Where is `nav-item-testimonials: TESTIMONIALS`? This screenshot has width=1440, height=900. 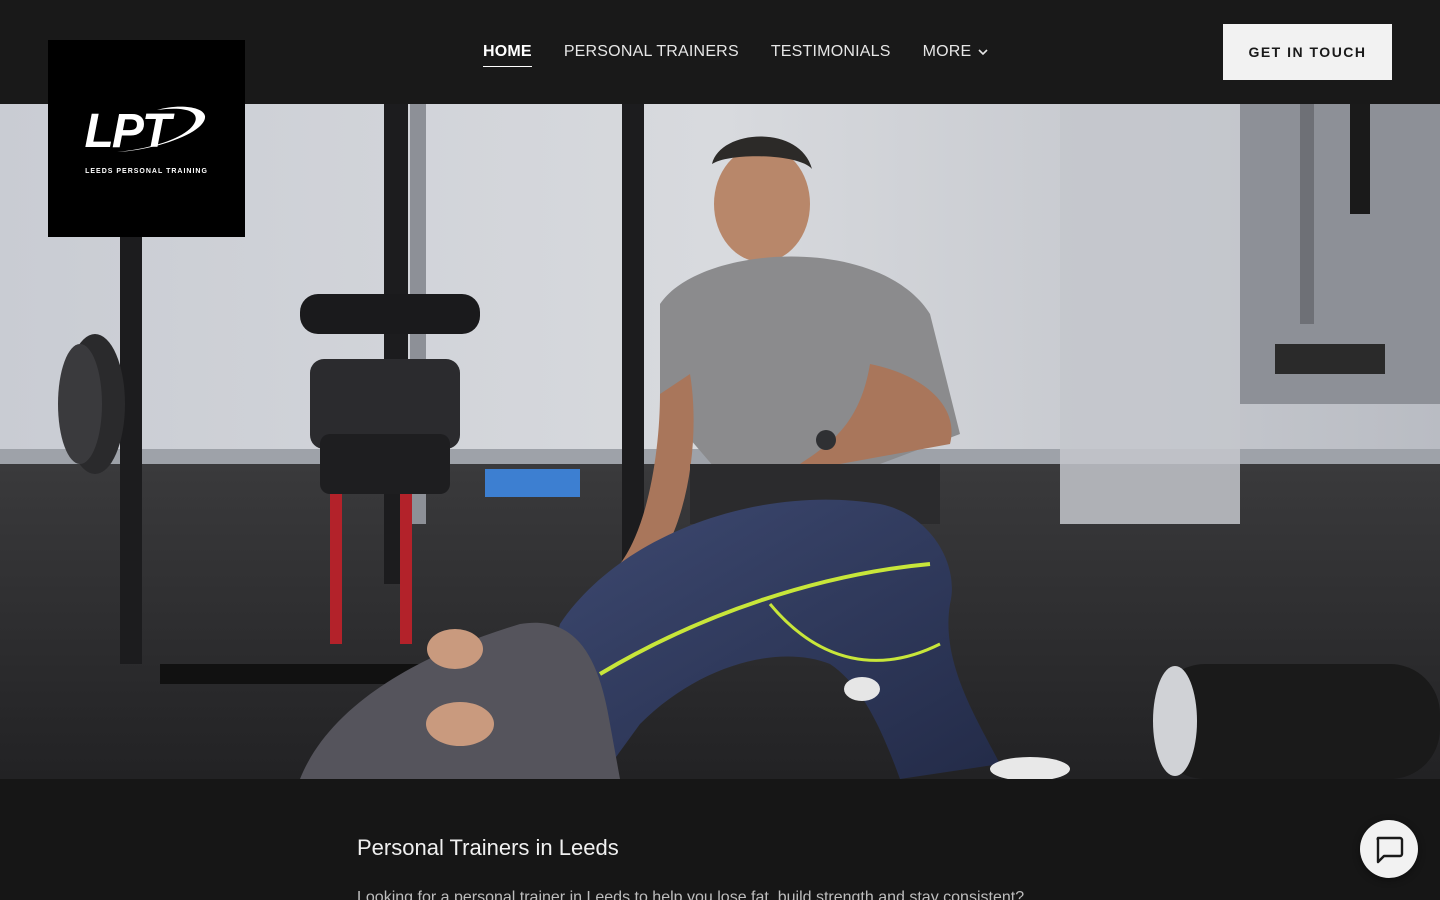
nav-item-testimonials: TESTIMONIALS is located at coordinates (831, 52).